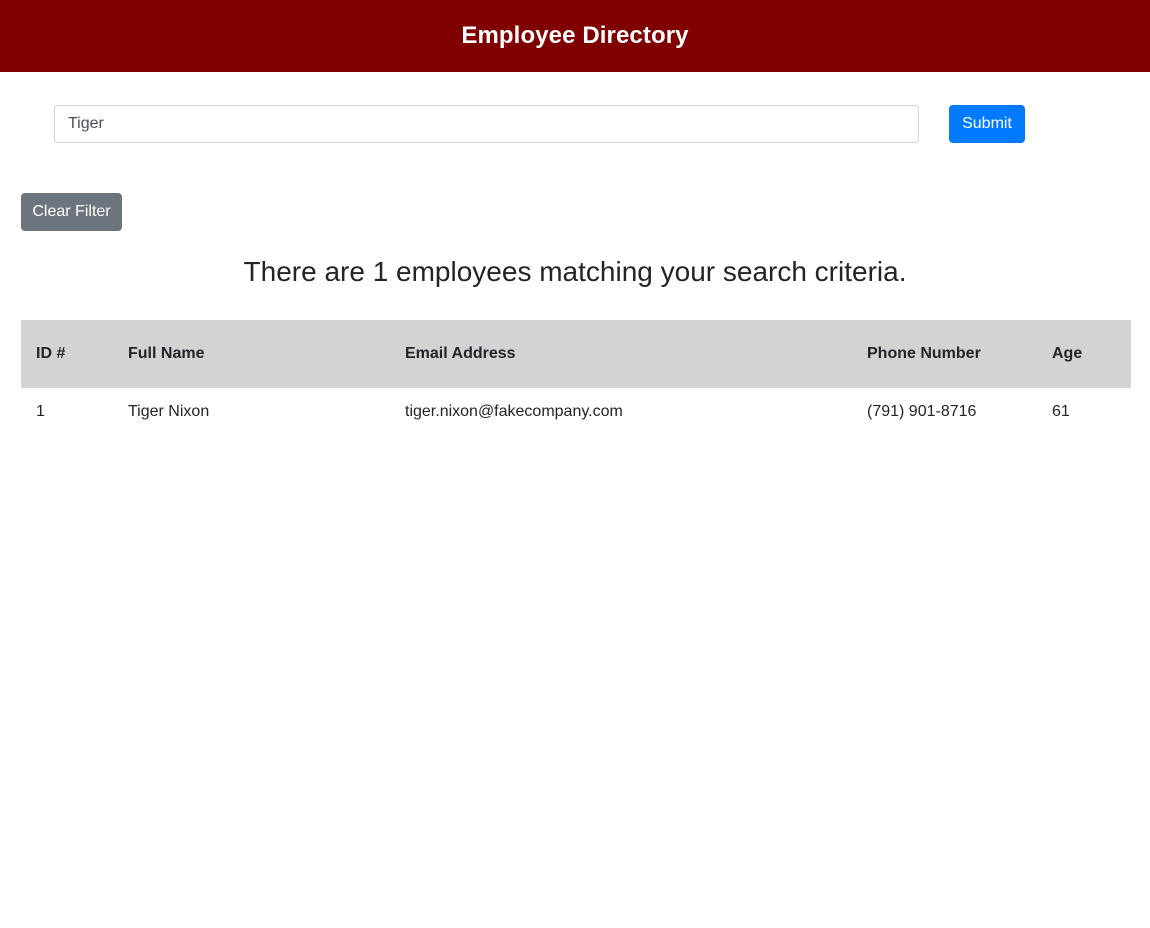 This screenshot has width=1150, height=928. I want to click on column-header-age: Age, so click(1084, 354).